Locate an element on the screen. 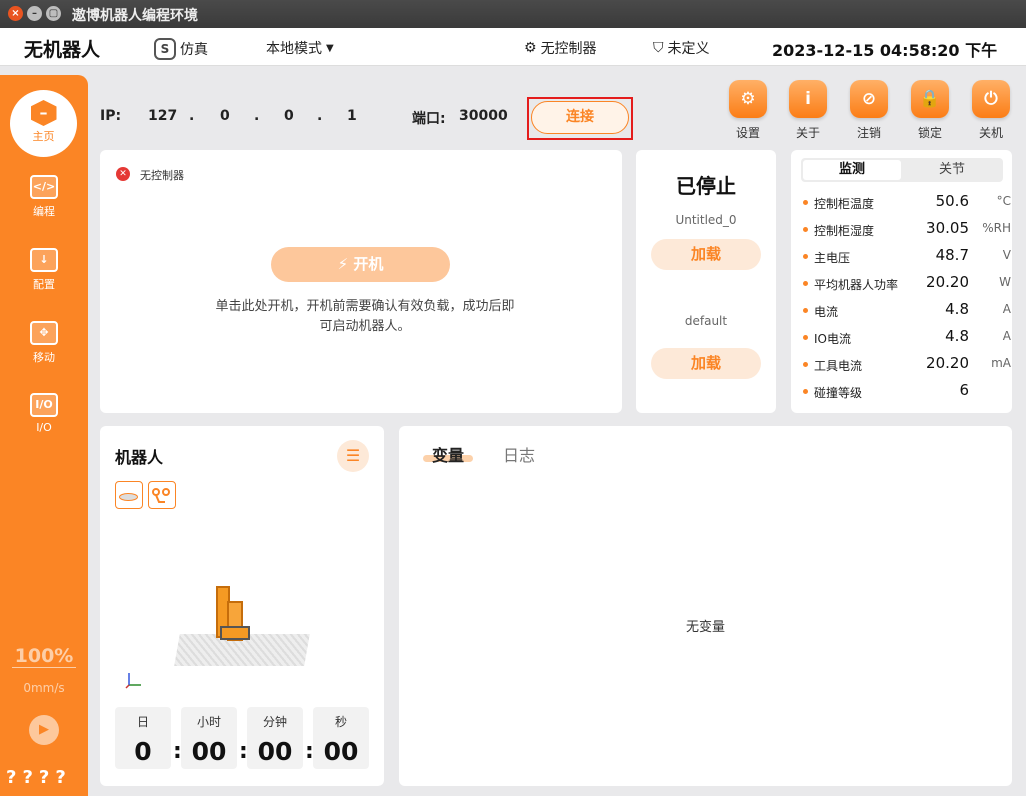  sidebar-item-config: ↓ 配置 is located at coordinates (44, 270).